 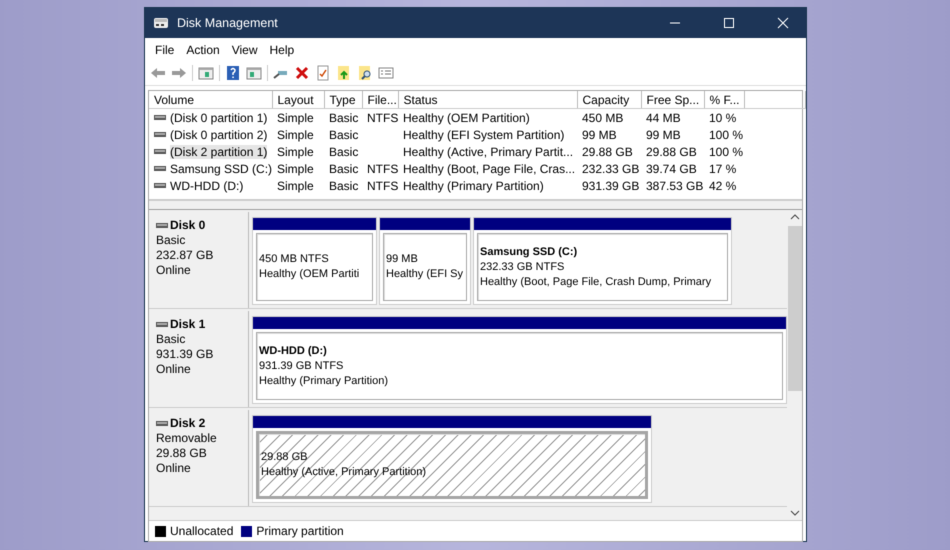 I want to click on partition-size: 29.88 GB, so click(x=284, y=457).